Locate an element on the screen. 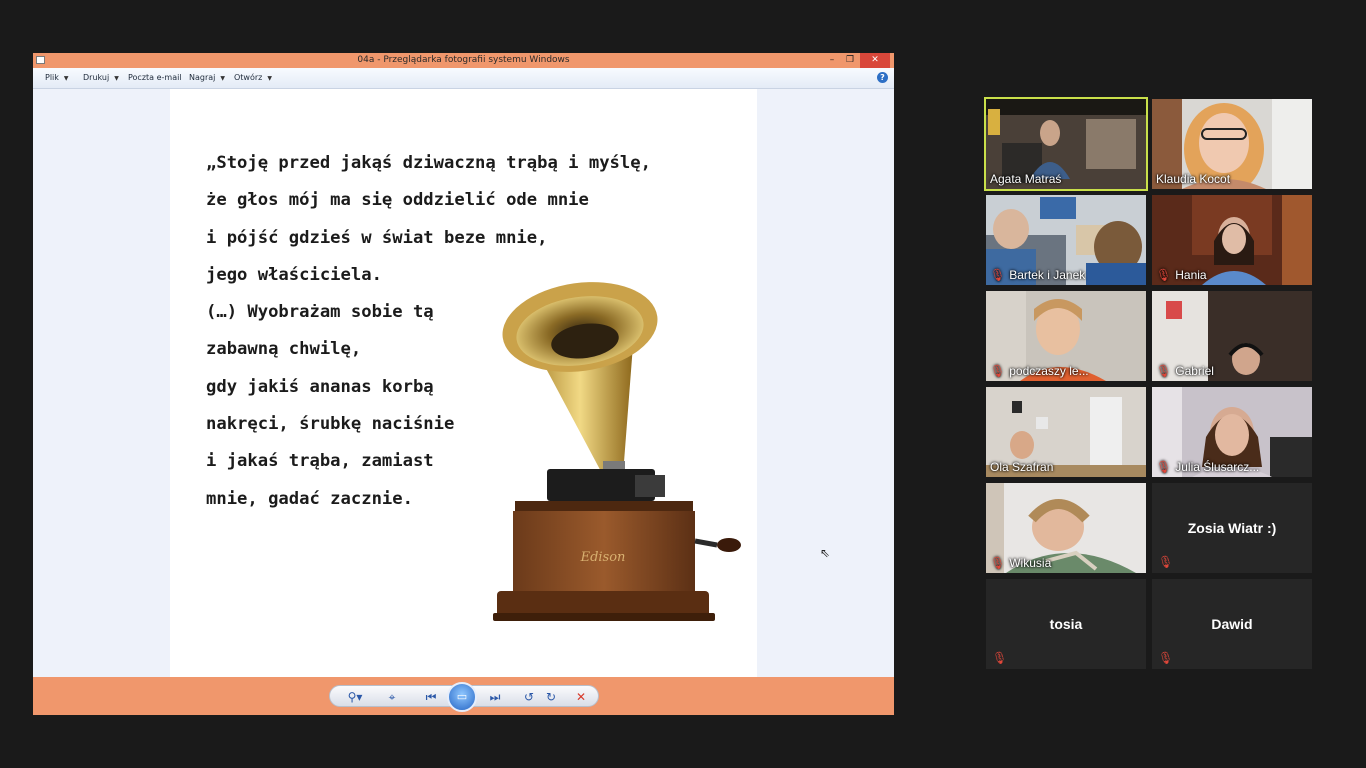 The image size is (1366, 768). actual-size-icon: ⌖ is located at coordinates (392, 697).